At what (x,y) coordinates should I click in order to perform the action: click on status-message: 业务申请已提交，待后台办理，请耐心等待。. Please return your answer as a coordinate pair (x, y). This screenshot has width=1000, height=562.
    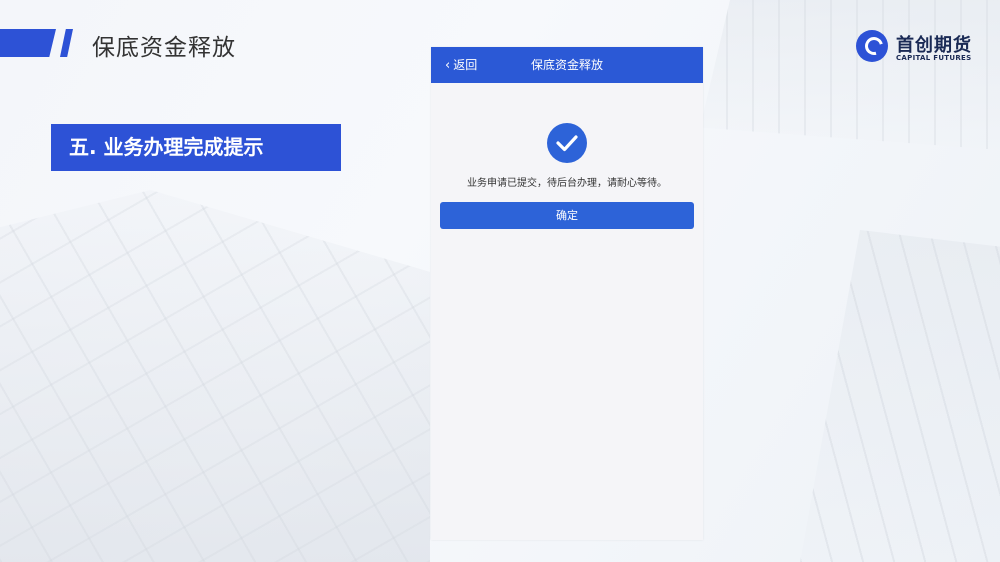
    Looking at the image, I should click on (567, 183).